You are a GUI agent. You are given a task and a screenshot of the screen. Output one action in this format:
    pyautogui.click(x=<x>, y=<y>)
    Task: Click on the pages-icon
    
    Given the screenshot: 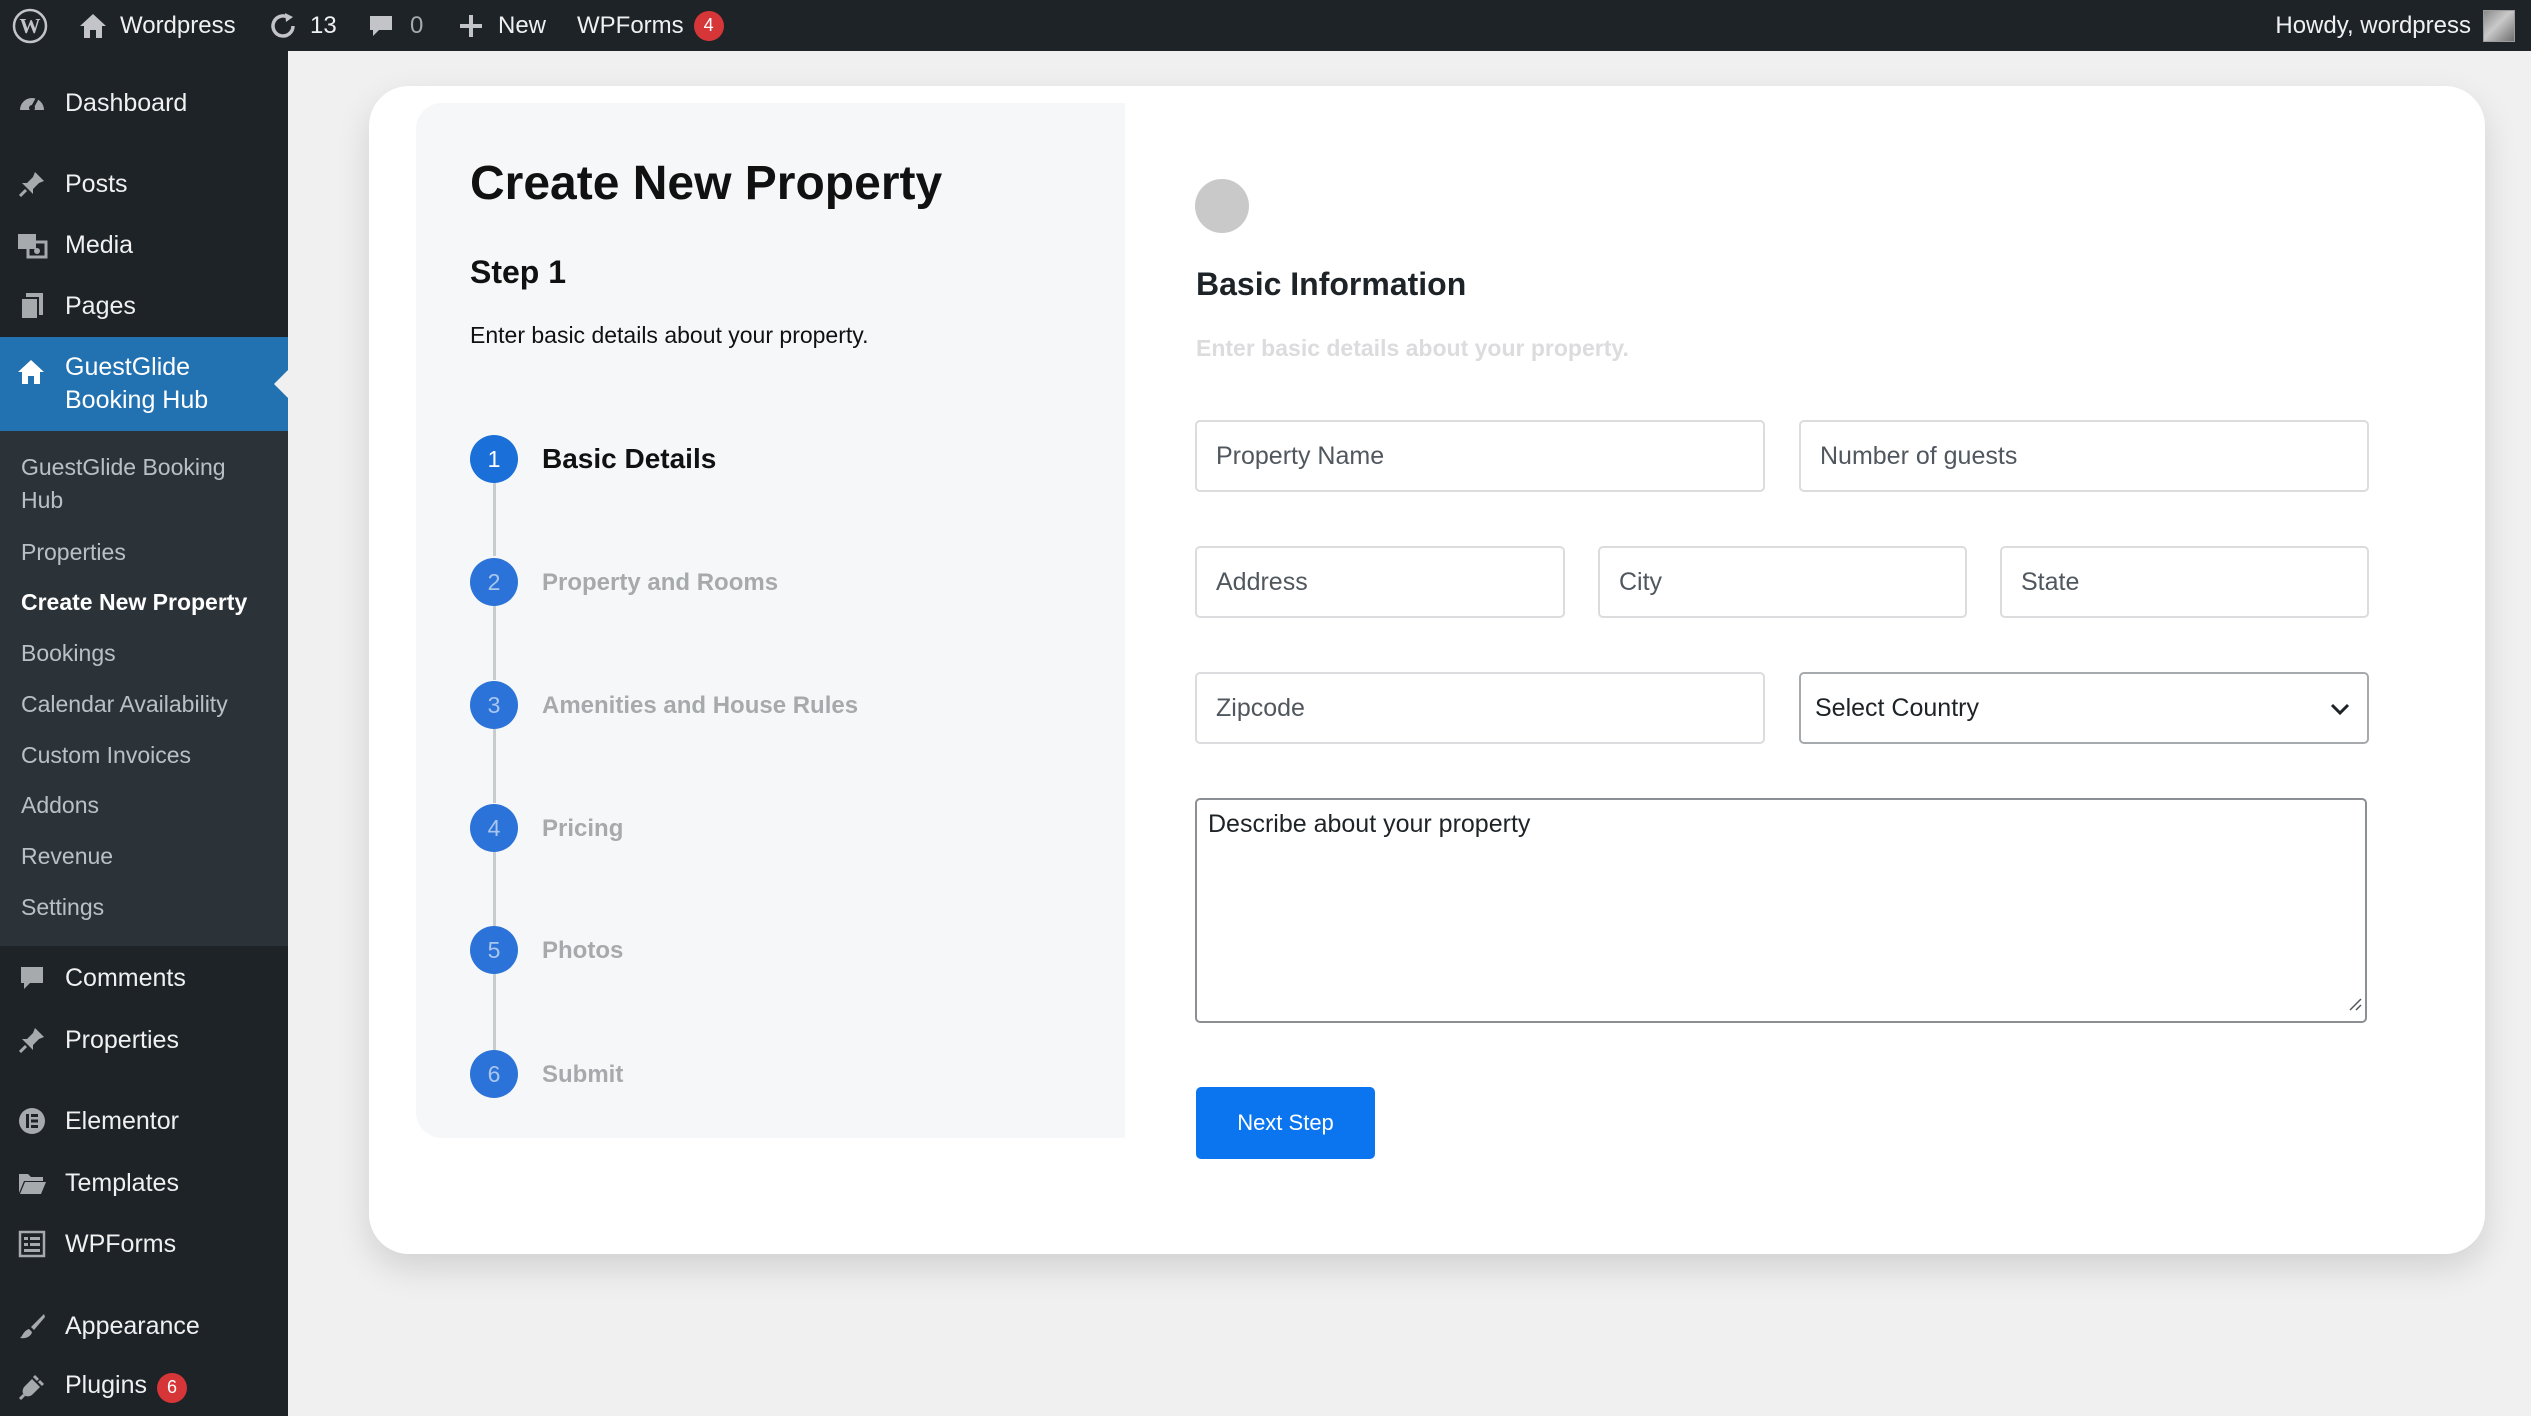 What is the action you would take?
    pyautogui.click(x=32, y=306)
    